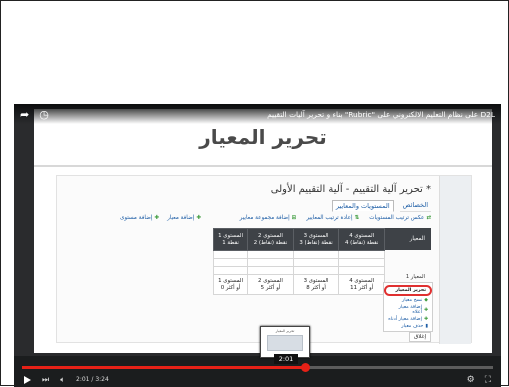 The width and height of the screenshot is (509, 387). Describe the element at coordinates (45, 380) in the screenshot. I see `next-icon: ⏭` at that location.